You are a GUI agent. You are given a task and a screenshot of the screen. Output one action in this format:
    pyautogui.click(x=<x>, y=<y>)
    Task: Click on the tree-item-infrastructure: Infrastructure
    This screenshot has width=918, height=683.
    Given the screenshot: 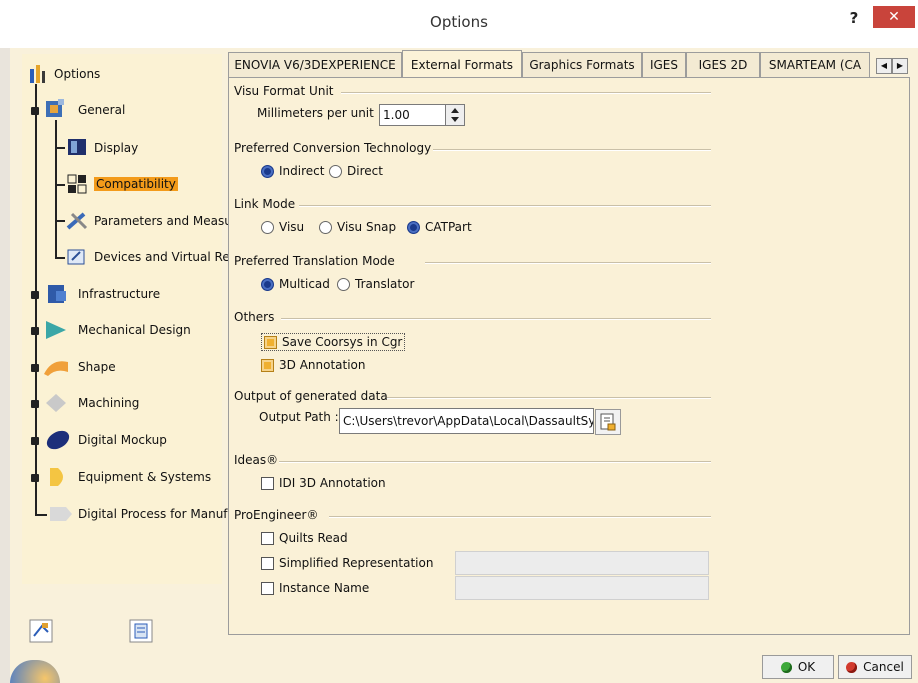 What is the action you would take?
    pyautogui.click(x=94, y=294)
    